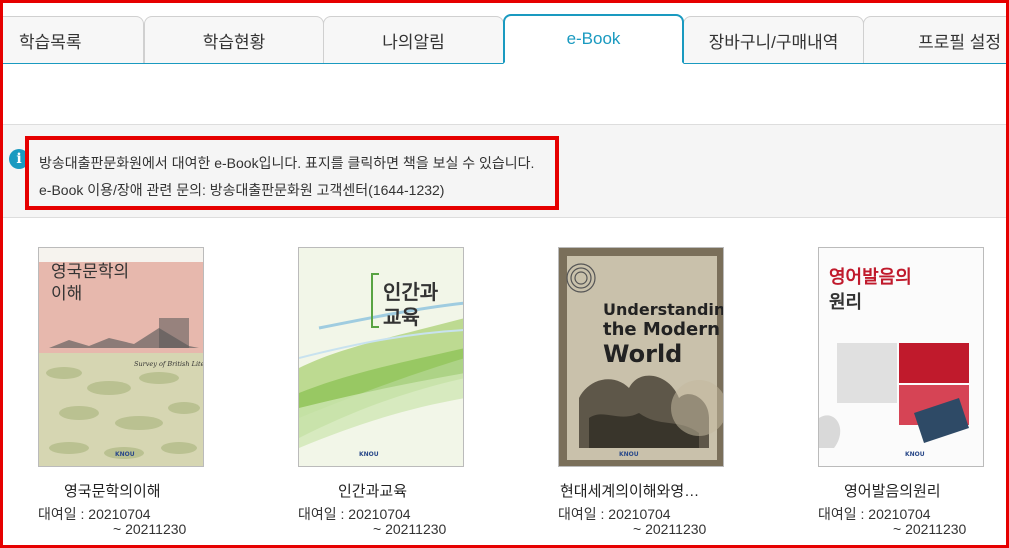 This screenshot has width=1009, height=548. What do you see at coordinates (50, 42) in the screenshot?
I see `tab-label: 학습목록` at bounding box center [50, 42].